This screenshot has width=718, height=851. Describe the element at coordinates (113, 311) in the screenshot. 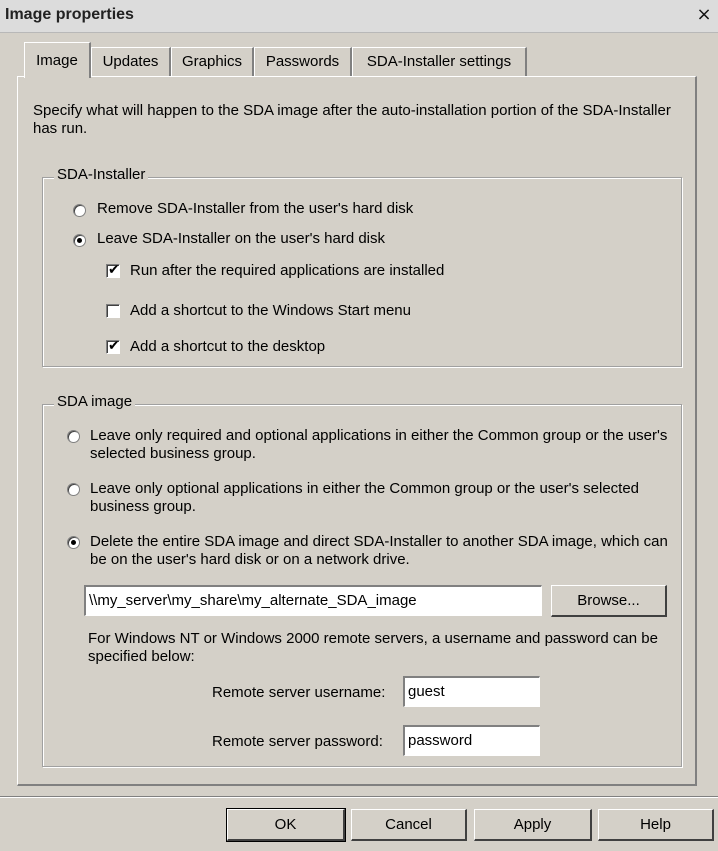

I see `start-menu-shortcut-checkbox` at that location.